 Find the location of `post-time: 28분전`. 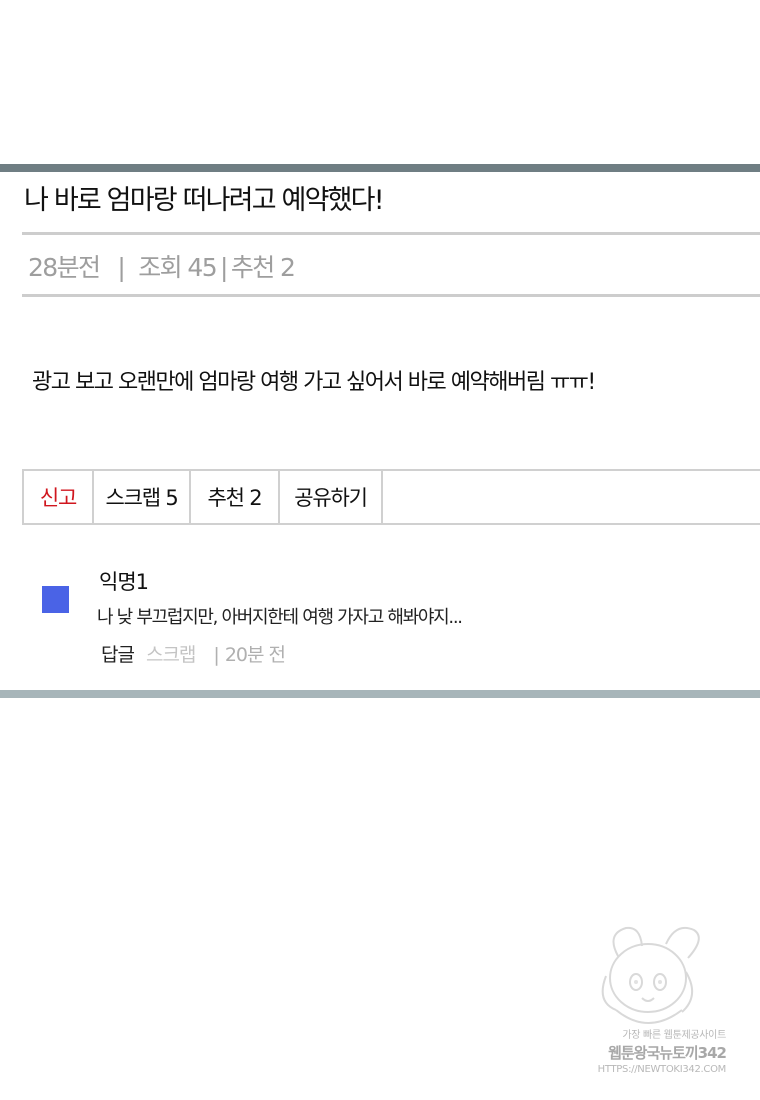

post-time: 28분전 is located at coordinates (64, 267).